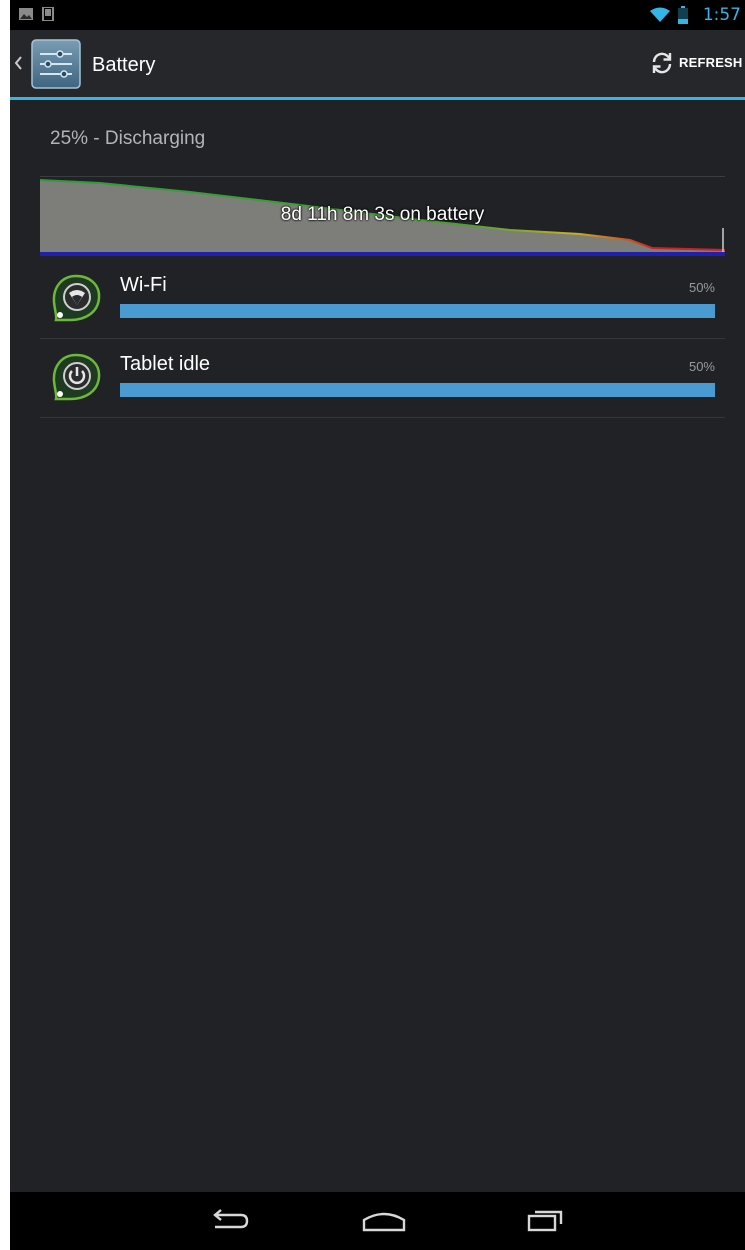  I want to click on usage-row-wifi: Wi-Fi 50%, so click(382, 299).